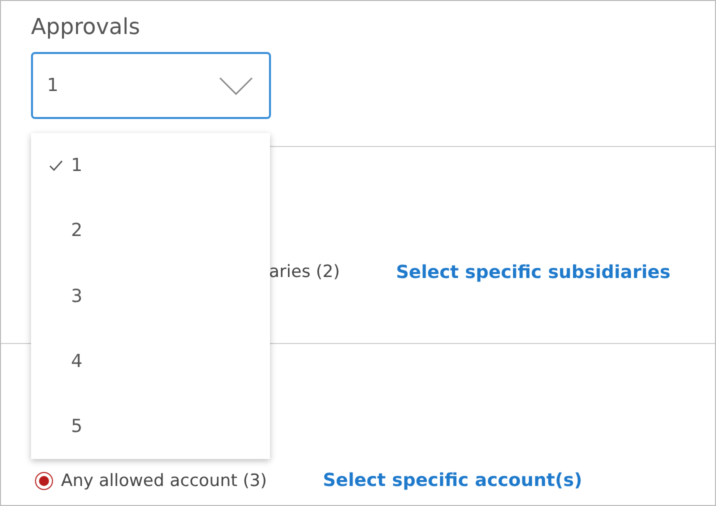  I want to click on dropdown-option: 2, so click(150, 231).